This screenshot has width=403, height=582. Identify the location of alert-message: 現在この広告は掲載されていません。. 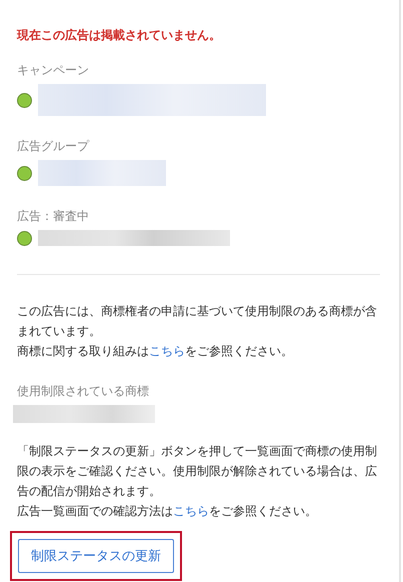
(119, 35).